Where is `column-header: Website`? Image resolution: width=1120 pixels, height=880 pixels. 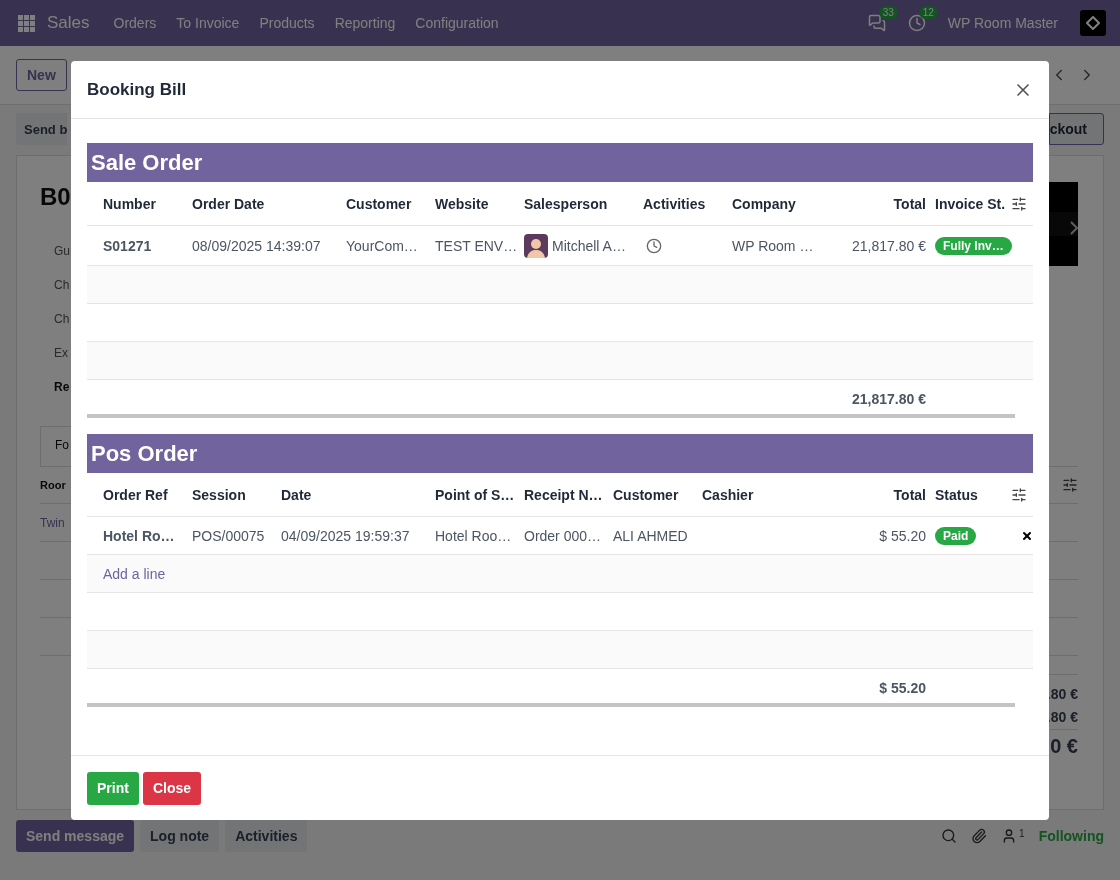
column-header: Website is located at coordinates (479, 203).